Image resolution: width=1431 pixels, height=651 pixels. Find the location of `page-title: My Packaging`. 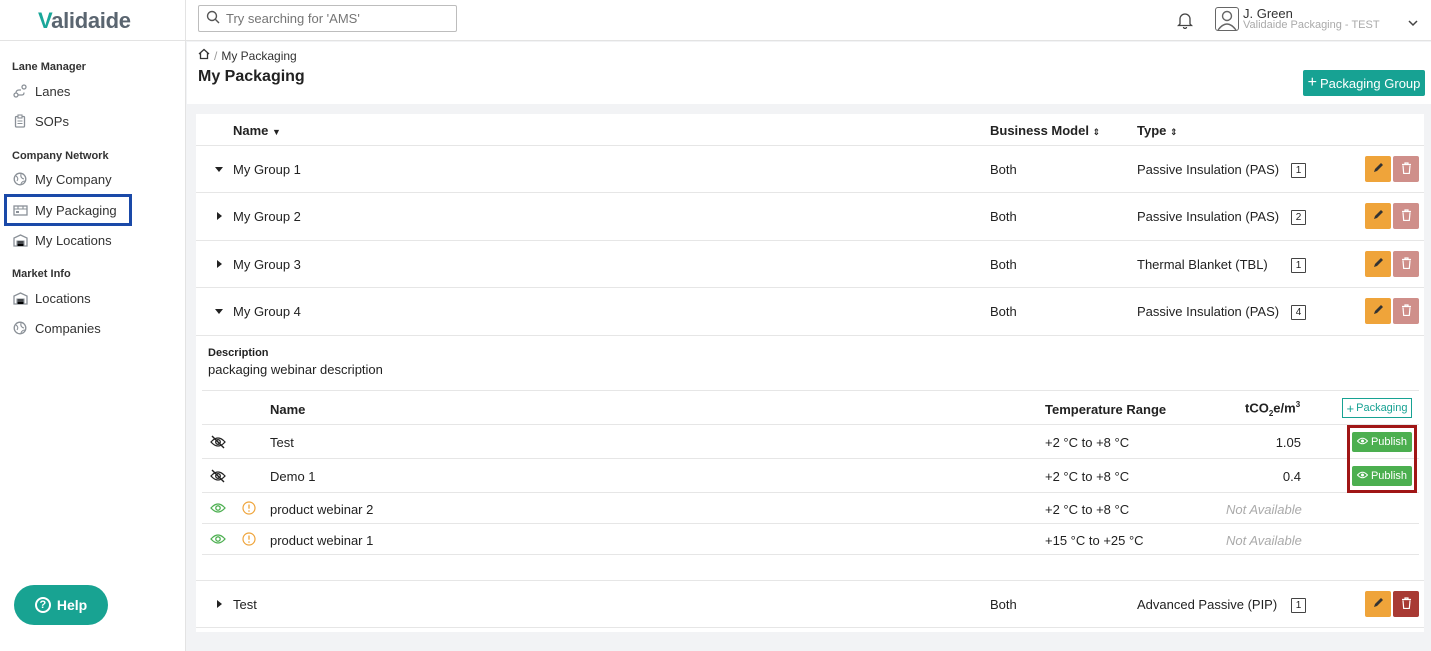

page-title: My Packaging is located at coordinates (251, 76).